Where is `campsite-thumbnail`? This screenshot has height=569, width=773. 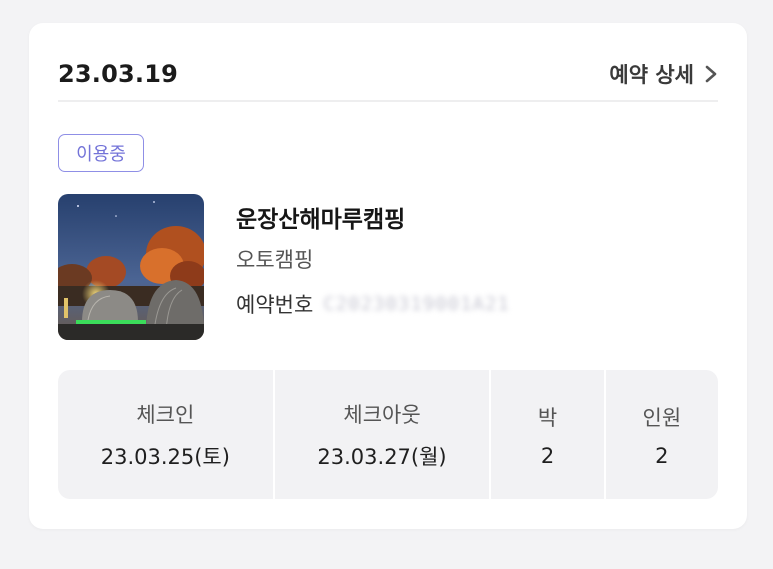
campsite-thumbnail is located at coordinates (131, 267).